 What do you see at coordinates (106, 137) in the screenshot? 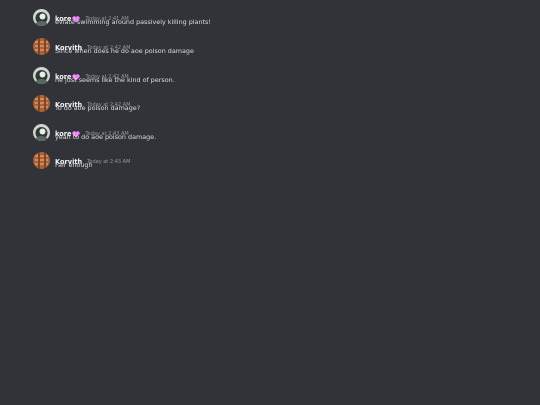
I see `message-content: yeah to do aoe poison damage.` at bounding box center [106, 137].